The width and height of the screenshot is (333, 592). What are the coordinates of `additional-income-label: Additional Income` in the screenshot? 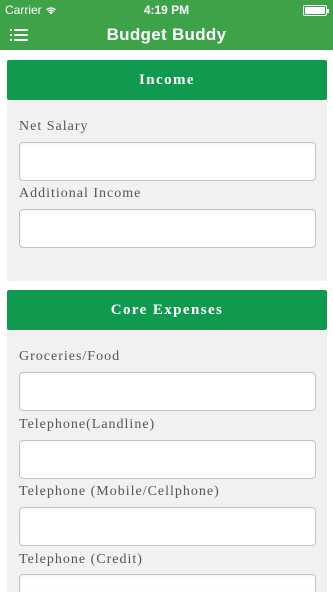 It's located at (80, 193).